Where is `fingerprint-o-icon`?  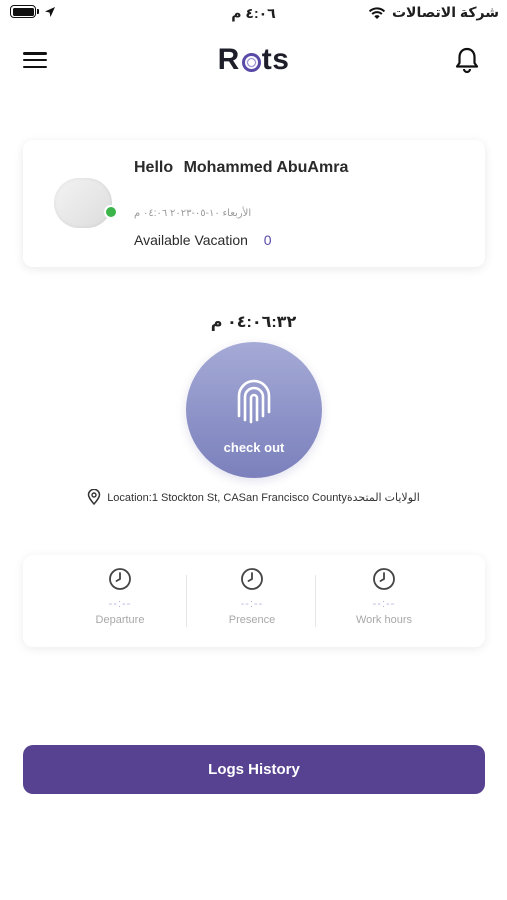
fingerprint-o-icon is located at coordinates (251, 62).